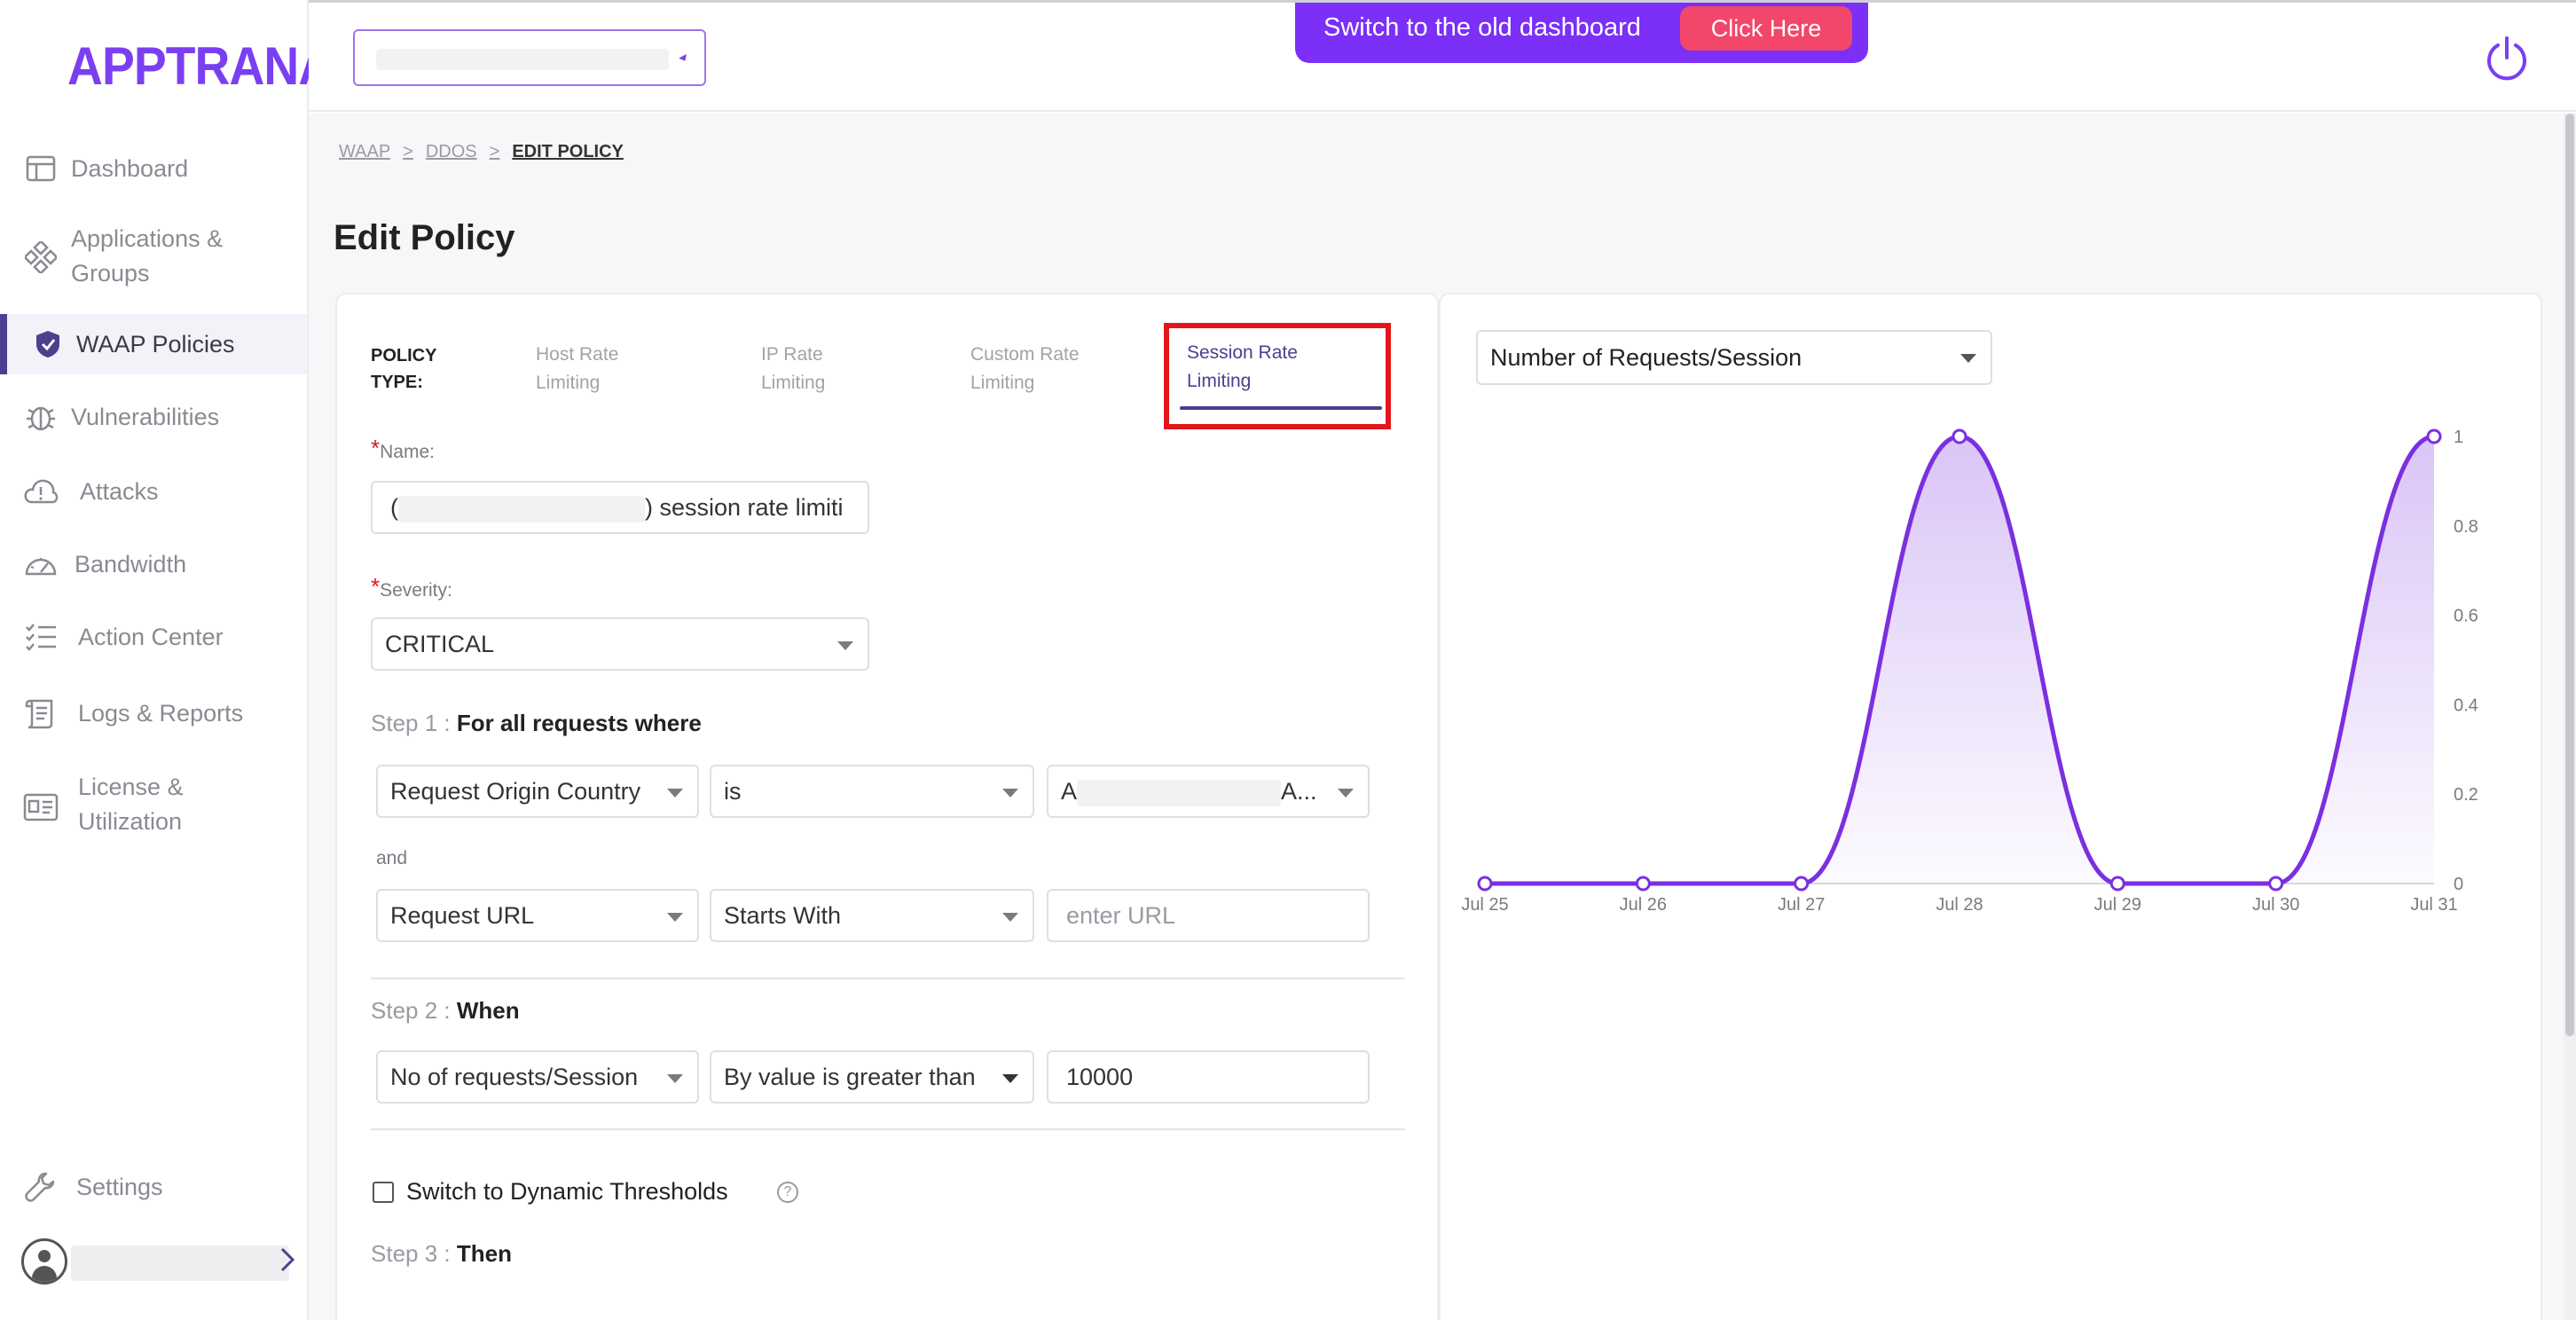  What do you see at coordinates (364, 152) in the screenshot?
I see `breadcrumb-waap: WAAP` at bounding box center [364, 152].